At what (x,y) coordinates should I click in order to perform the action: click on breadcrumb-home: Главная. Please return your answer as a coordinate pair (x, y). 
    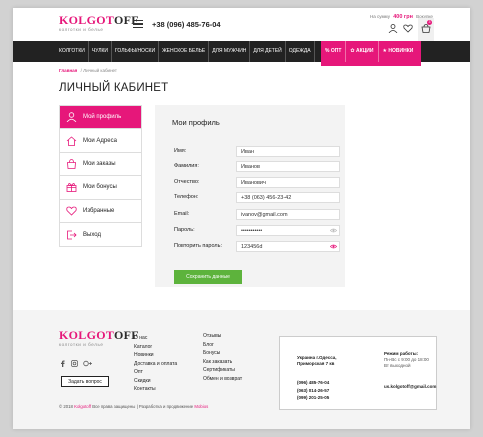
    Looking at the image, I should click on (68, 70).